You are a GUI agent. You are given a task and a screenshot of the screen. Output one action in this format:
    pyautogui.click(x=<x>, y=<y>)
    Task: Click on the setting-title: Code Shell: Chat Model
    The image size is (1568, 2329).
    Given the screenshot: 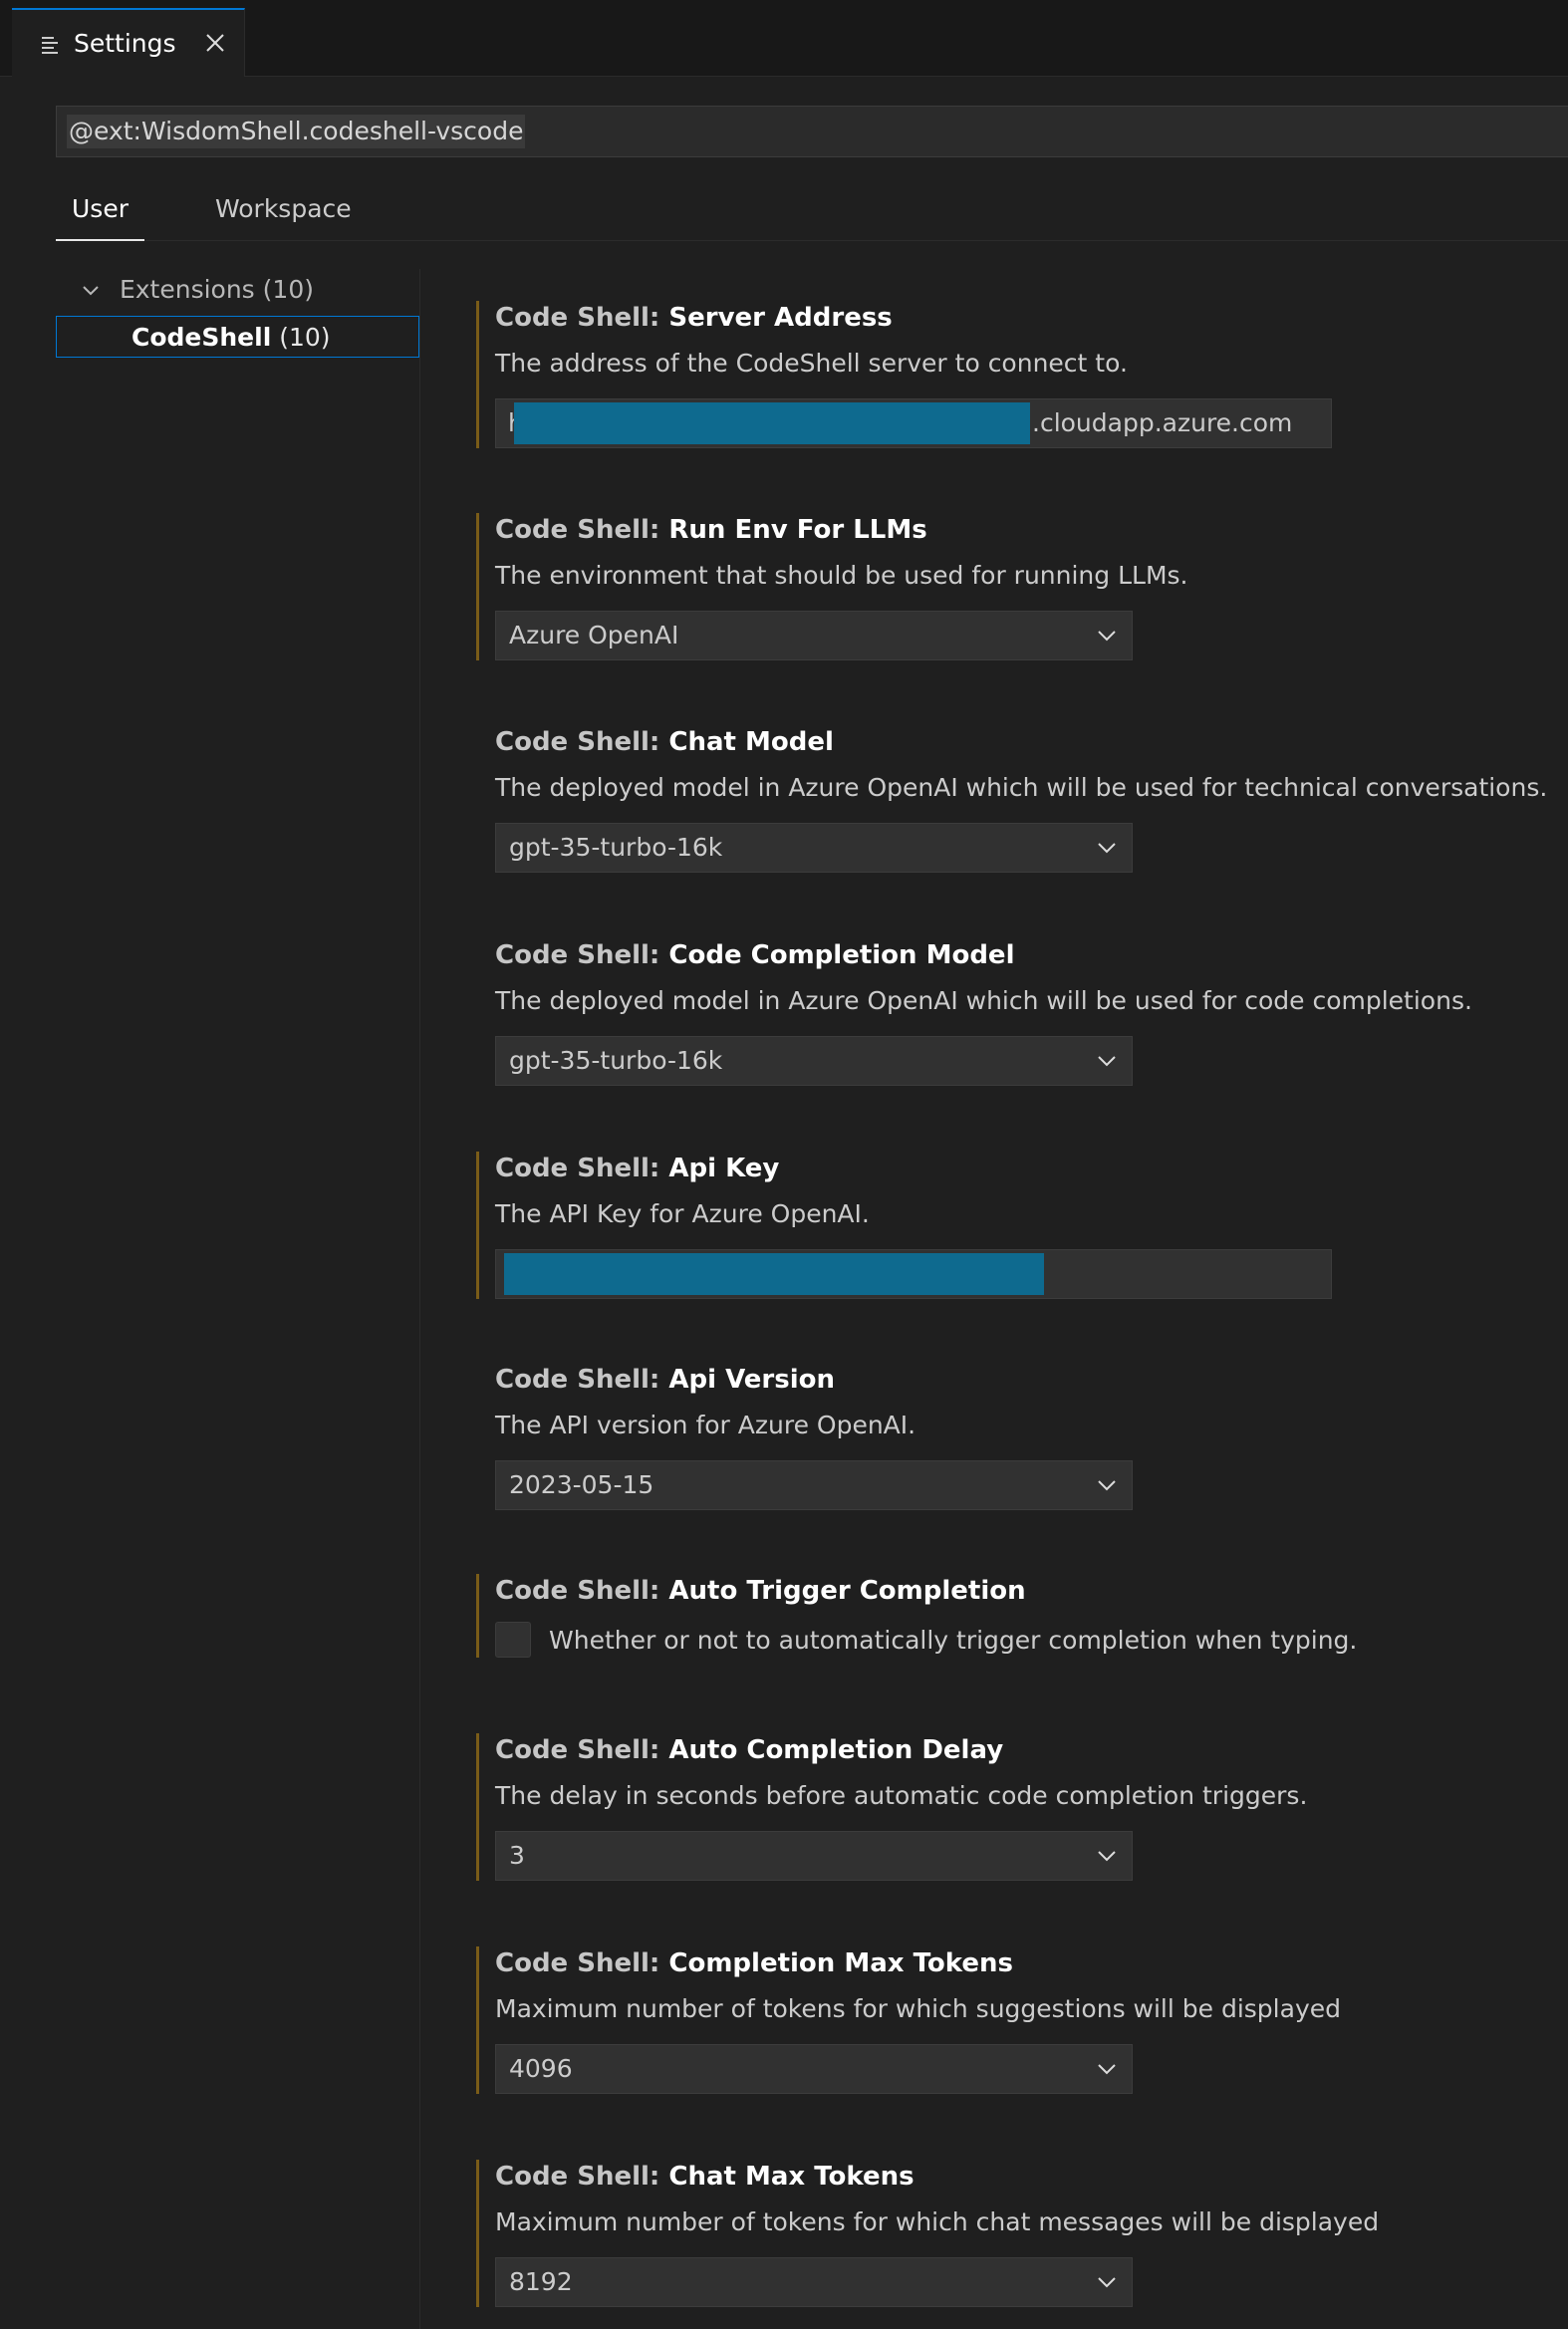 What is the action you would take?
    pyautogui.click(x=1031, y=742)
    